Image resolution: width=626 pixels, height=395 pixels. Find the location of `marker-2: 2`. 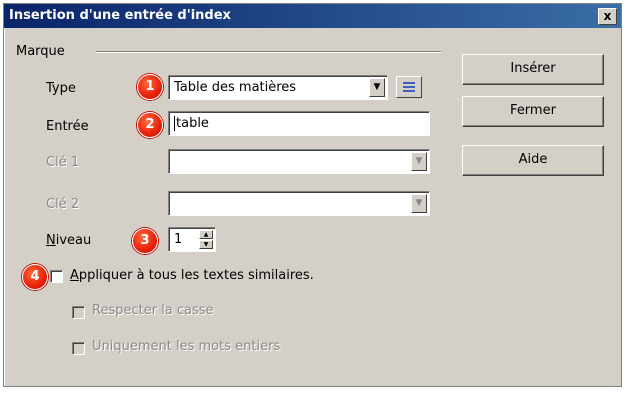

marker-2: 2 is located at coordinates (150, 125).